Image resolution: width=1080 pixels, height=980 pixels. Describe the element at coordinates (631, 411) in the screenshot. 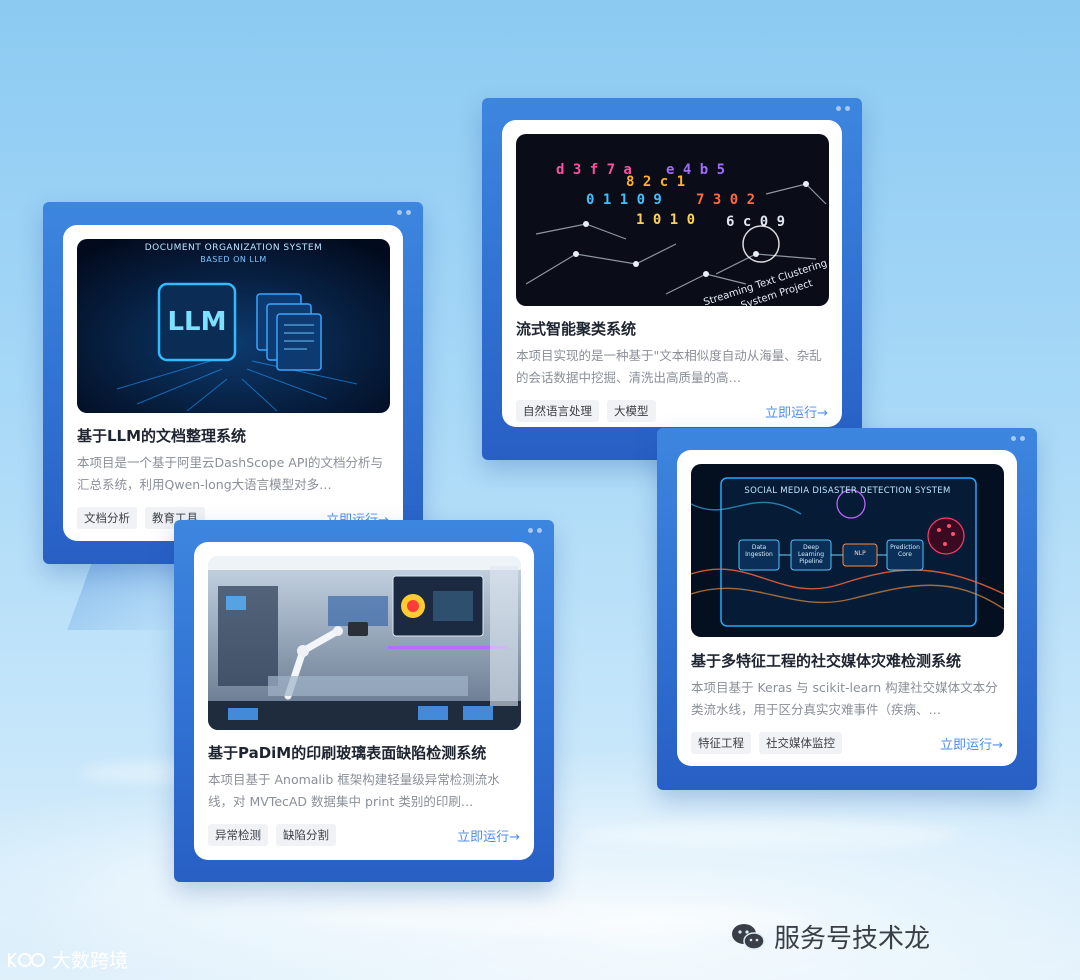

I see `tag: 大模型` at that location.